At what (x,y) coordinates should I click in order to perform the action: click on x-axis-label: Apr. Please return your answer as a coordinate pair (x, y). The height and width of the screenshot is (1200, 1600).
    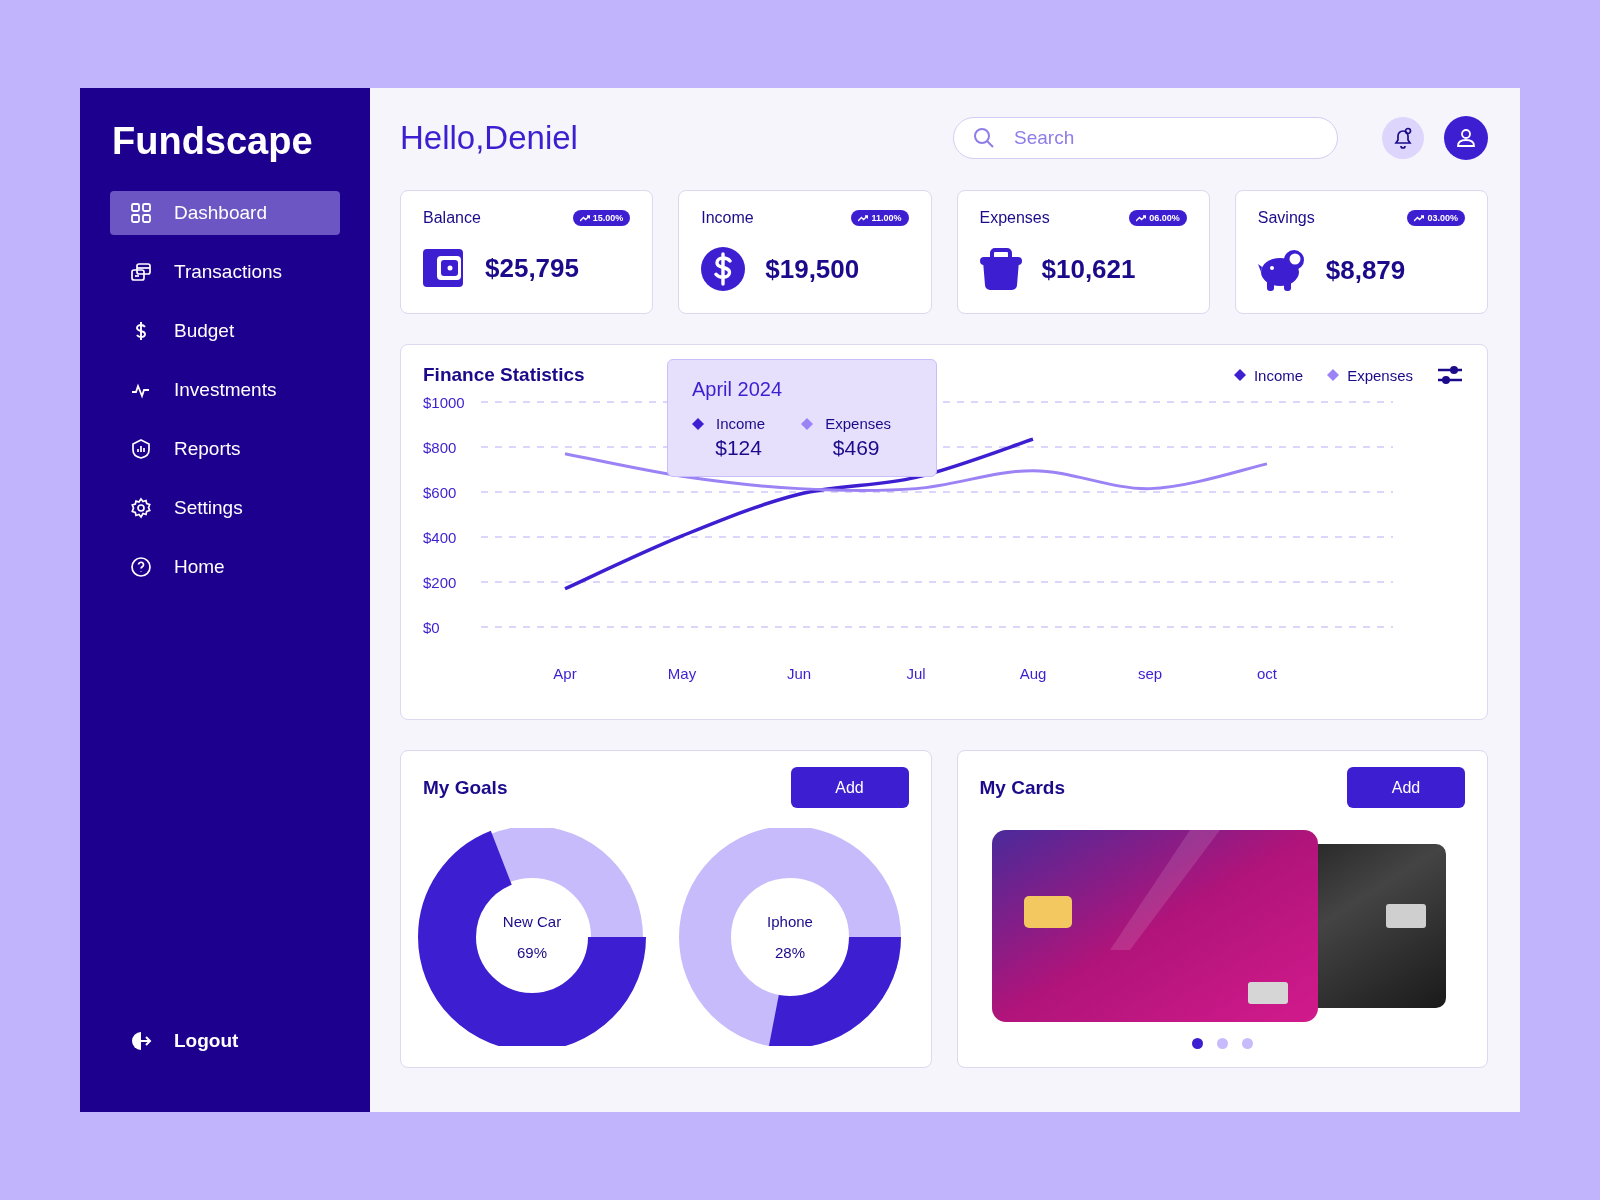
    Looking at the image, I should click on (565, 673).